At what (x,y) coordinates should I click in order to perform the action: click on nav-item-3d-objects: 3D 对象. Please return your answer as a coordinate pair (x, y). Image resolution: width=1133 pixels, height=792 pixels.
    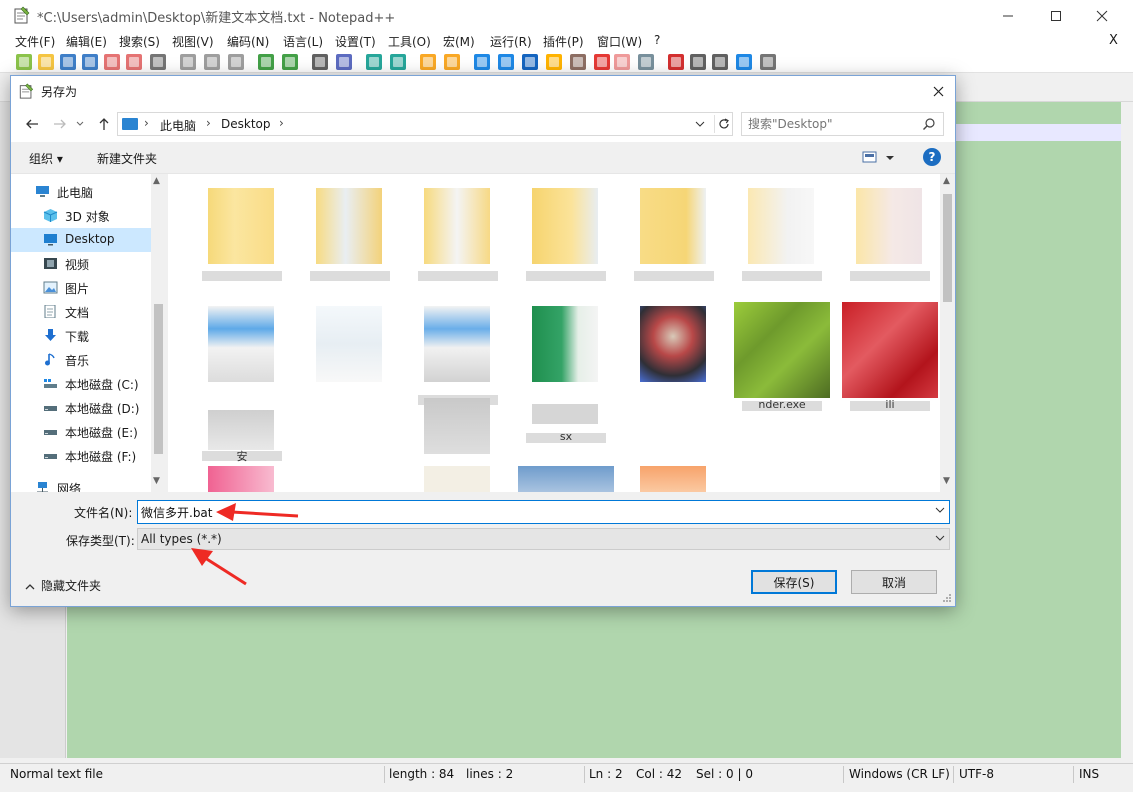
    Looking at the image, I should click on (81, 216).